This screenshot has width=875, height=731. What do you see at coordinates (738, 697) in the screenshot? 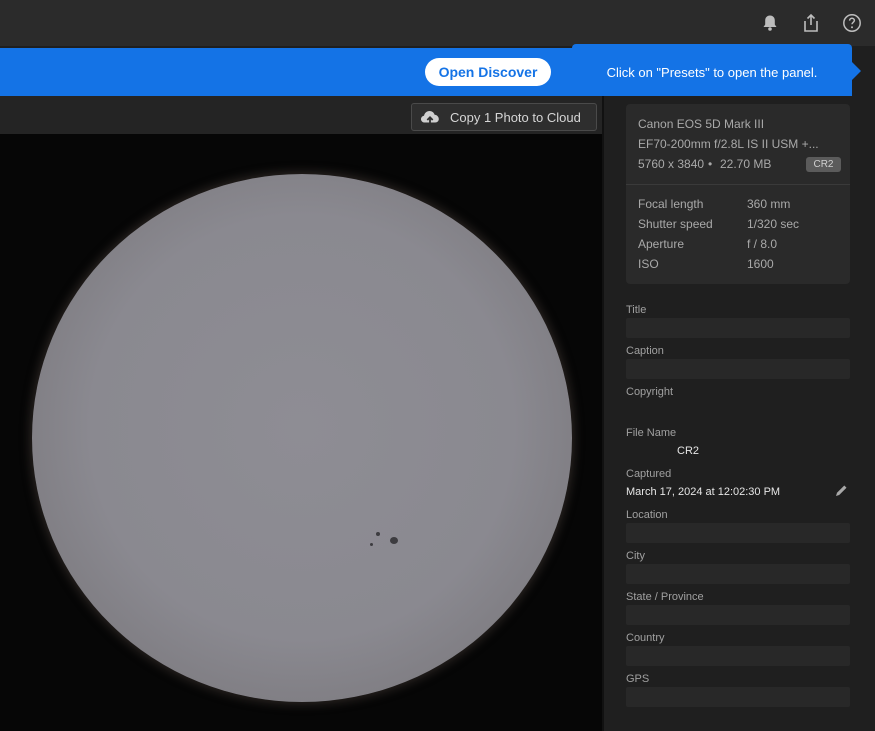
I see `gps-input` at bounding box center [738, 697].